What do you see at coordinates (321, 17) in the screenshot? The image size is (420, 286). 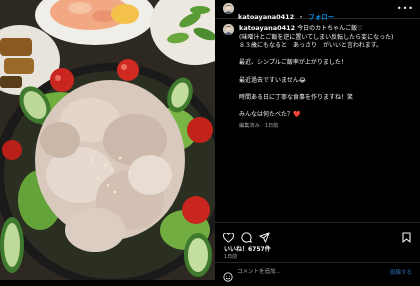 I see `follow-button: フォロー` at bounding box center [321, 17].